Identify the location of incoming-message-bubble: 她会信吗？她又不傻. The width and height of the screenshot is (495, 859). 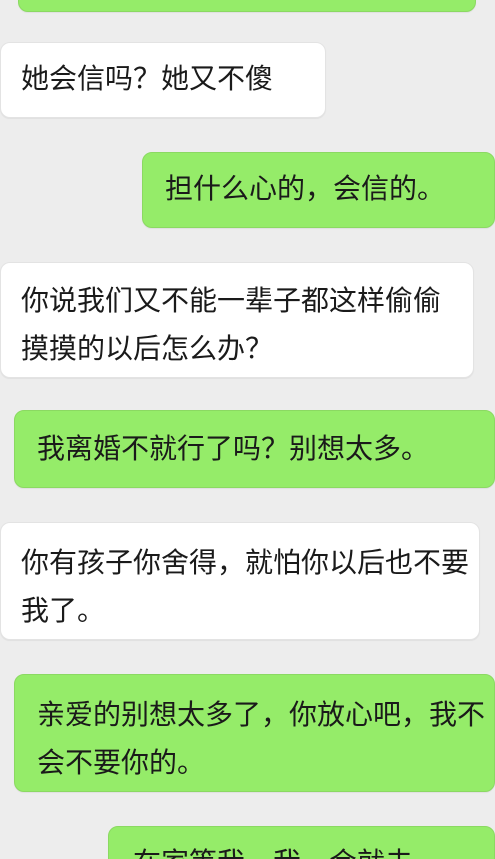
(163, 80).